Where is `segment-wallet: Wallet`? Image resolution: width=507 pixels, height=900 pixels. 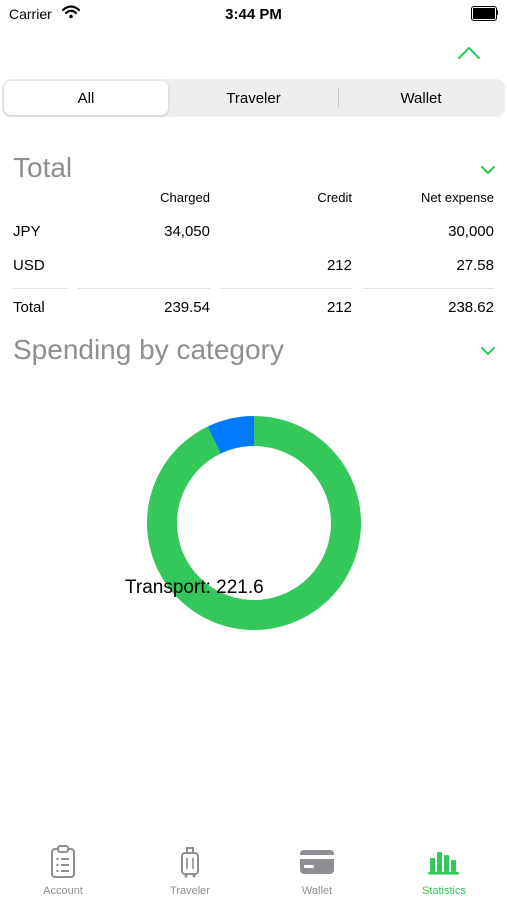 segment-wallet: Wallet is located at coordinates (421, 98).